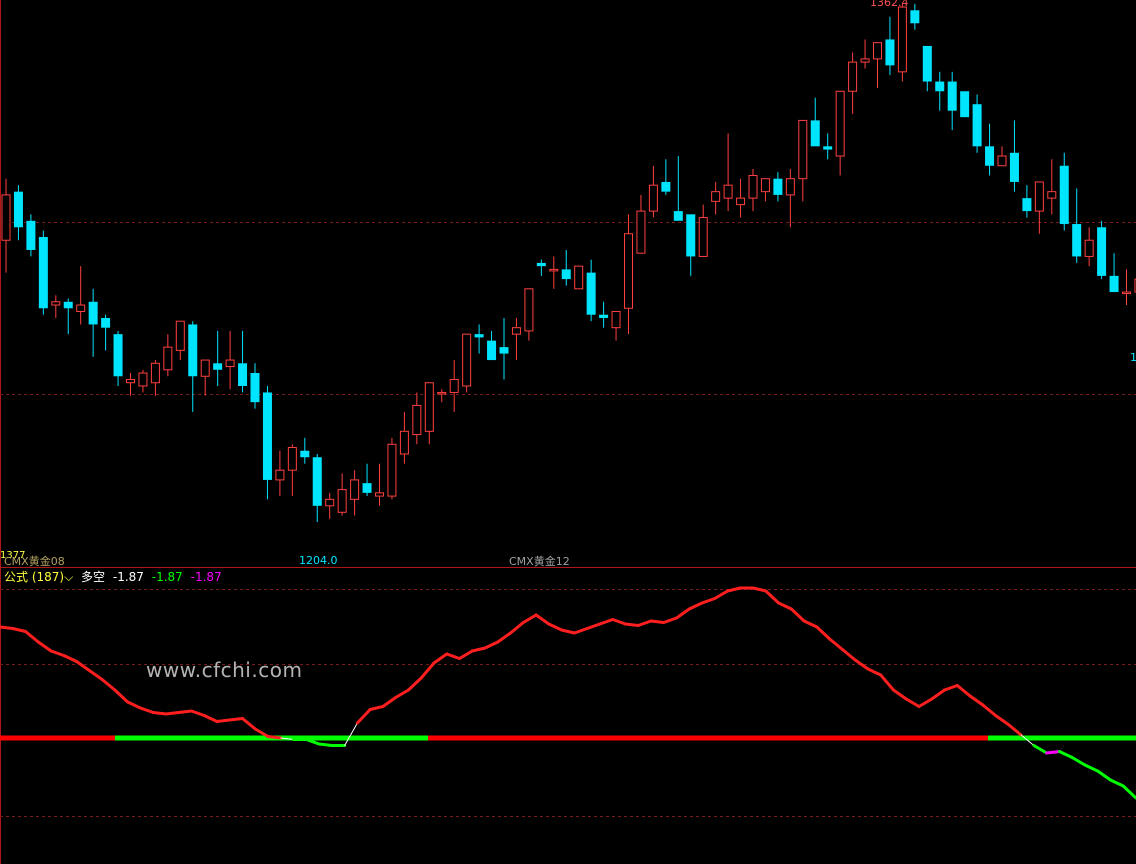 This screenshot has height=864, width=1136. Describe the element at coordinates (93, 577) in the screenshot. I see `indicator-name: 多空` at that location.